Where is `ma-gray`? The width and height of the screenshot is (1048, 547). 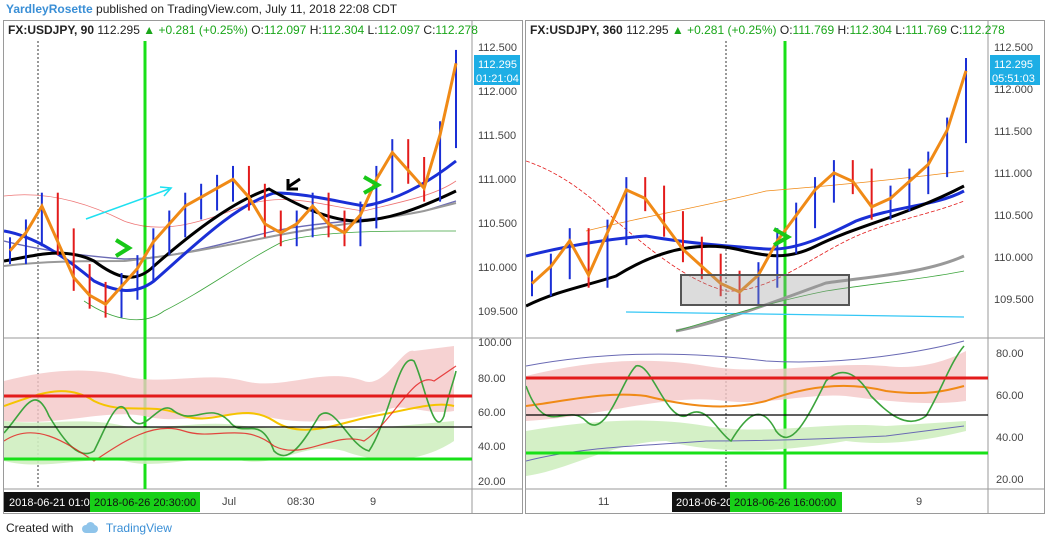
ma-gray is located at coordinates (230, 234).